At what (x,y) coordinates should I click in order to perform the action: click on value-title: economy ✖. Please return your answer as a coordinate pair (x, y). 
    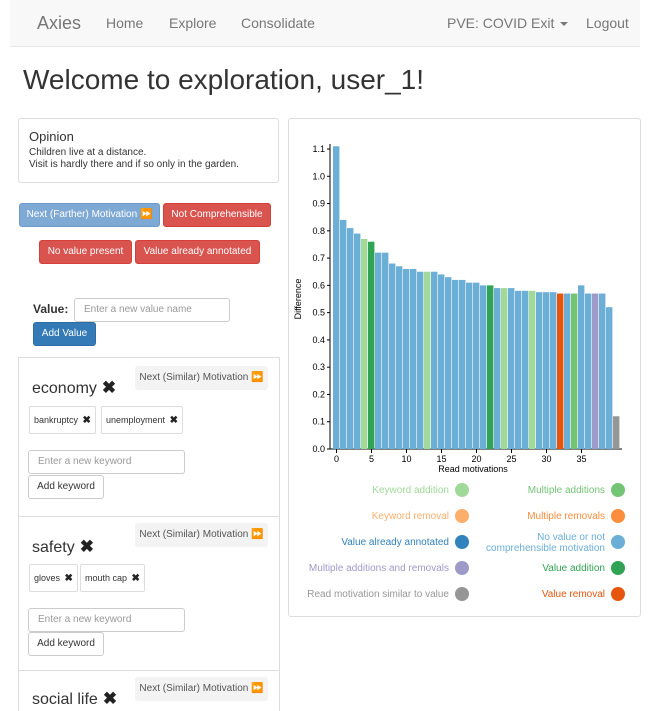
    Looking at the image, I should click on (74, 388).